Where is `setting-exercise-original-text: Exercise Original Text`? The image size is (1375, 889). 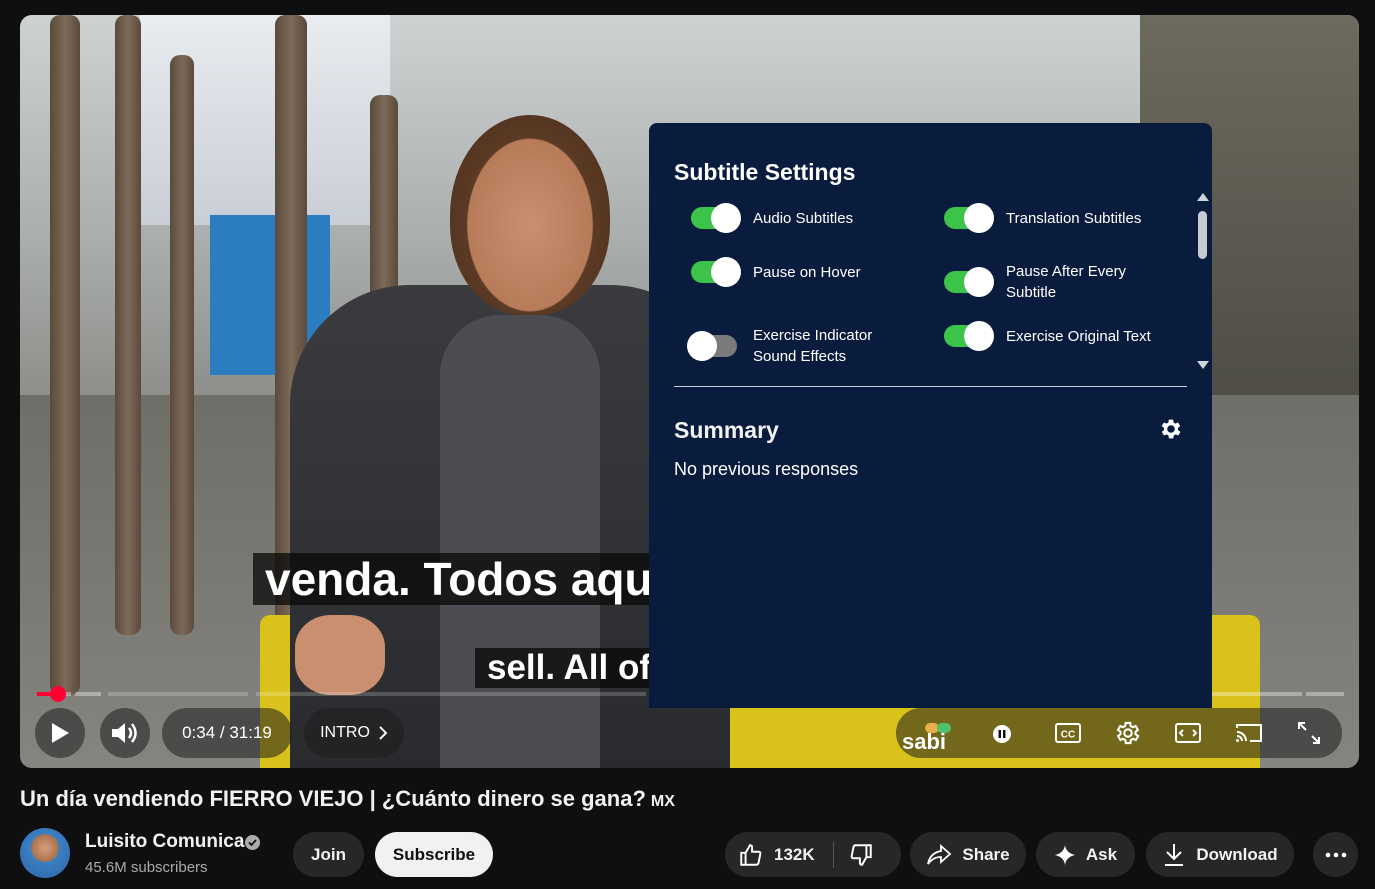
setting-exercise-original-text: Exercise Original Text is located at coordinates (1065, 336).